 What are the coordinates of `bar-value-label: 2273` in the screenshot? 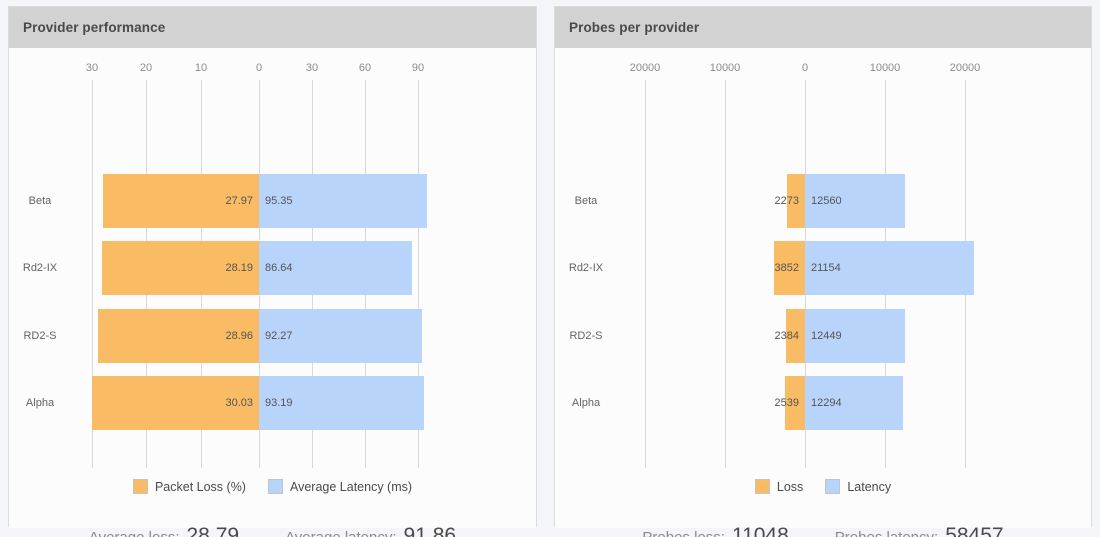 It's located at (786, 200).